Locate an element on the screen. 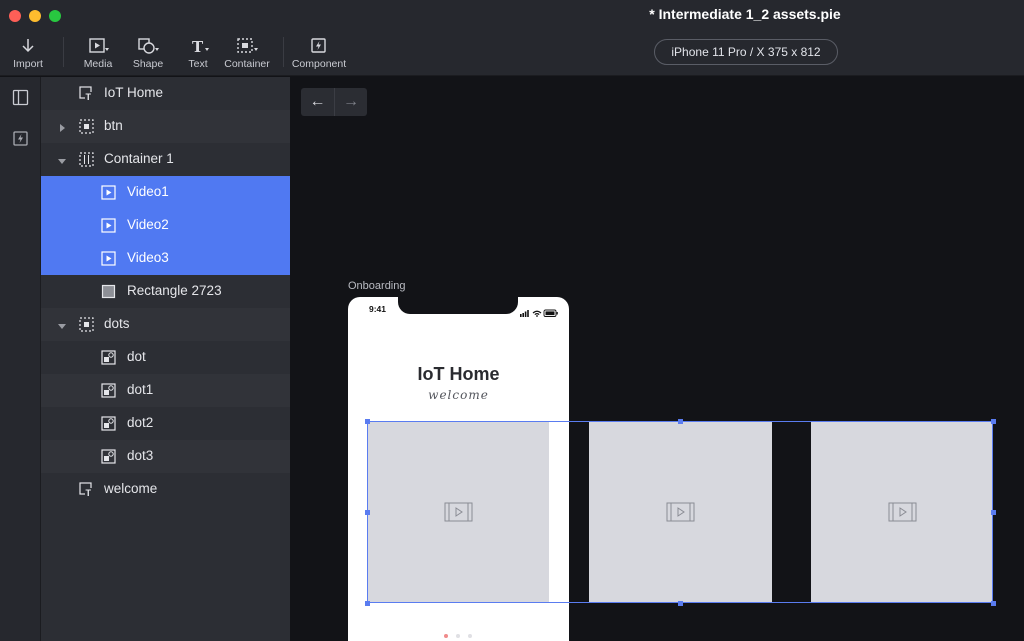 The image size is (1024, 641). layer-row-rectangle-2723: Rectangle 2723 is located at coordinates (165, 291).